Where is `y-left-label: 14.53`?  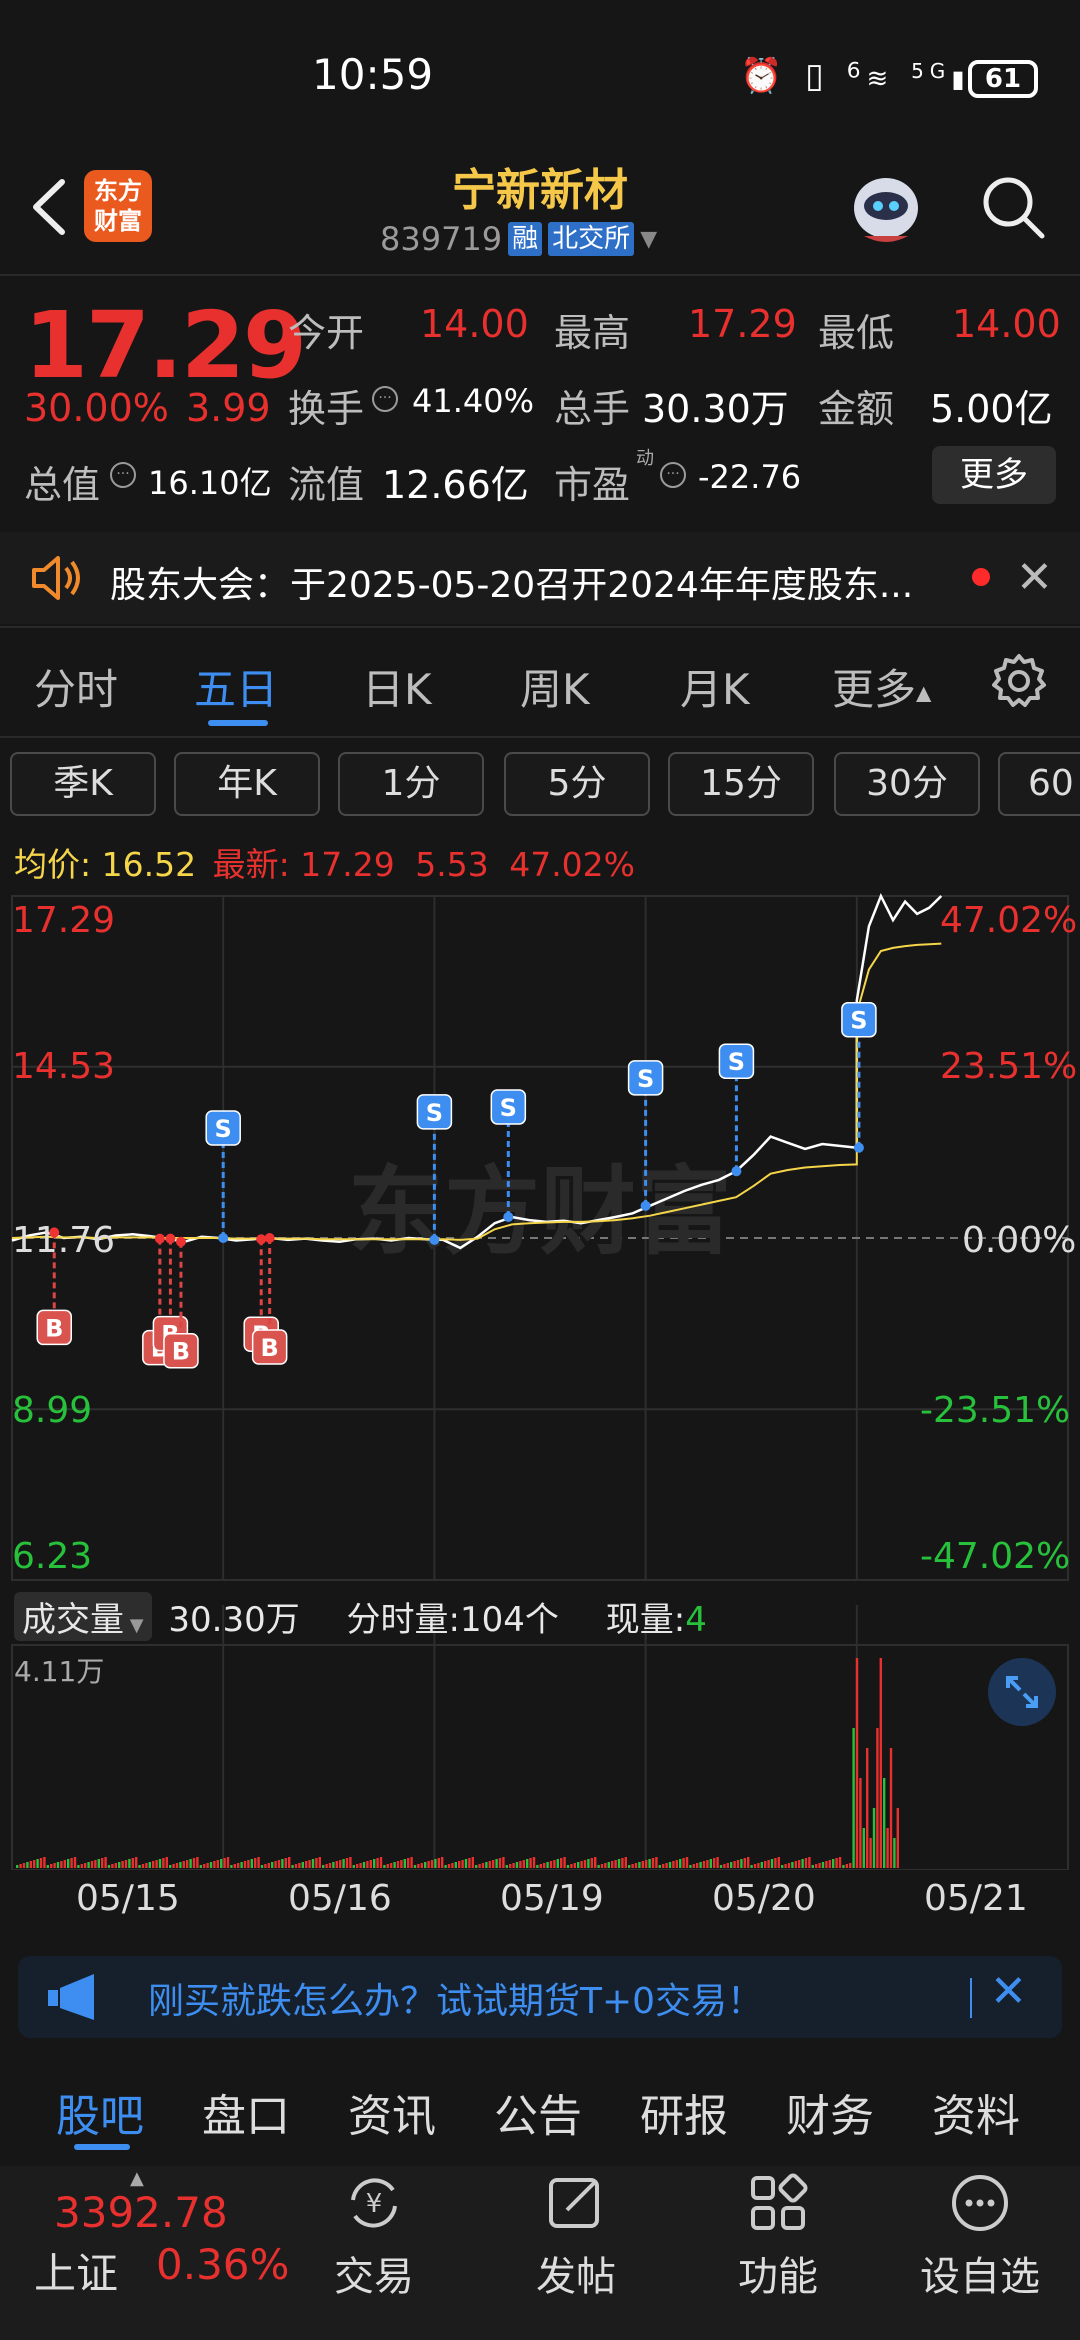 y-left-label: 14.53 is located at coordinates (64, 1066).